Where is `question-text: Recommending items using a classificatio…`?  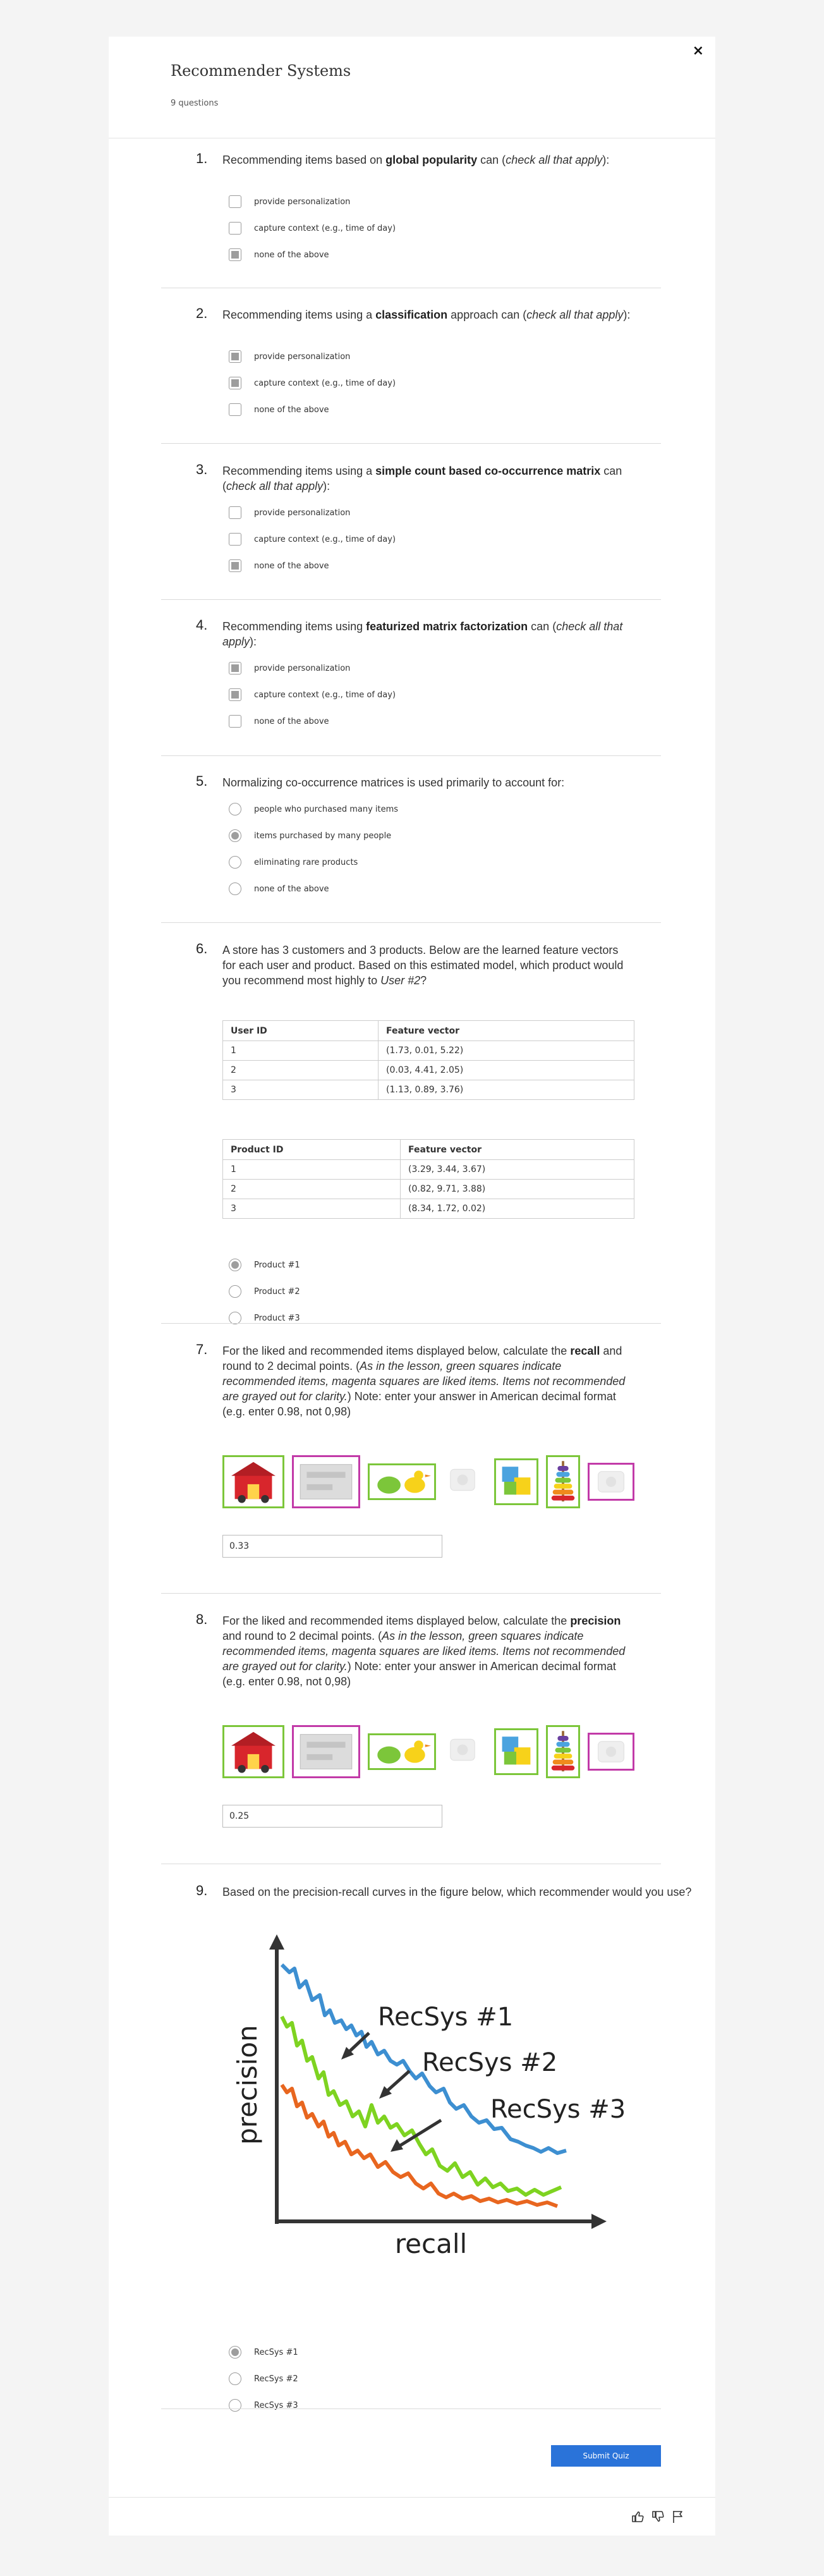
question-text: Recommending items using a classificatio… is located at coordinates (426, 314).